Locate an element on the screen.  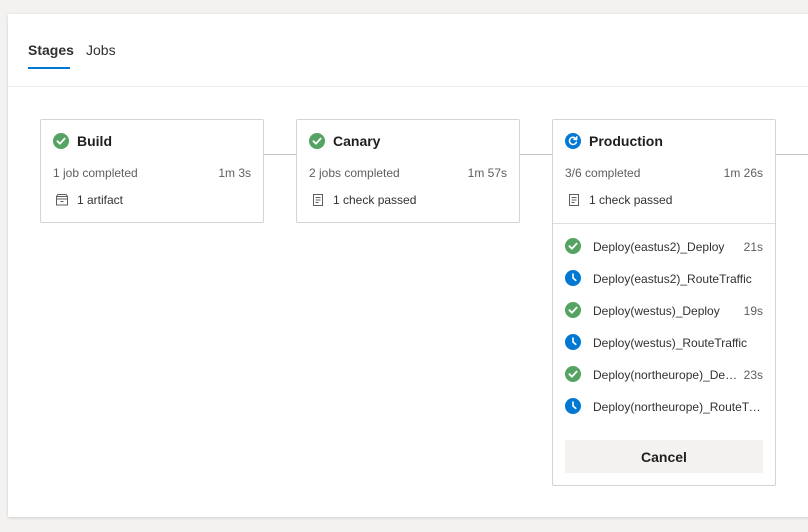
artifact-icon is located at coordinates (62, 200).